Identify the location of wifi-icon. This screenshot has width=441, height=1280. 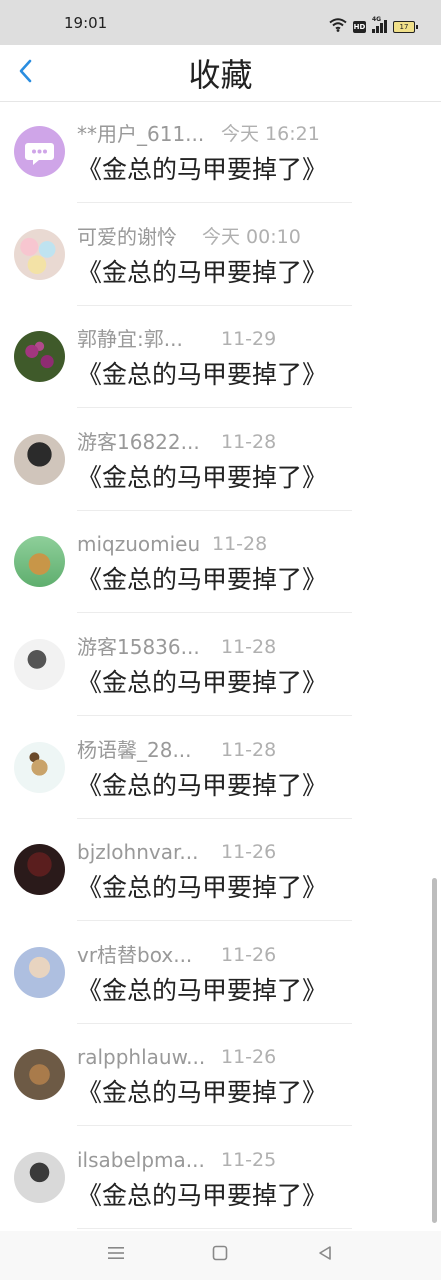
(338, 26).